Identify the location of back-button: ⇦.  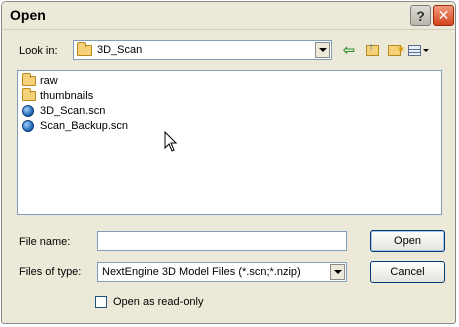
(349, 50).